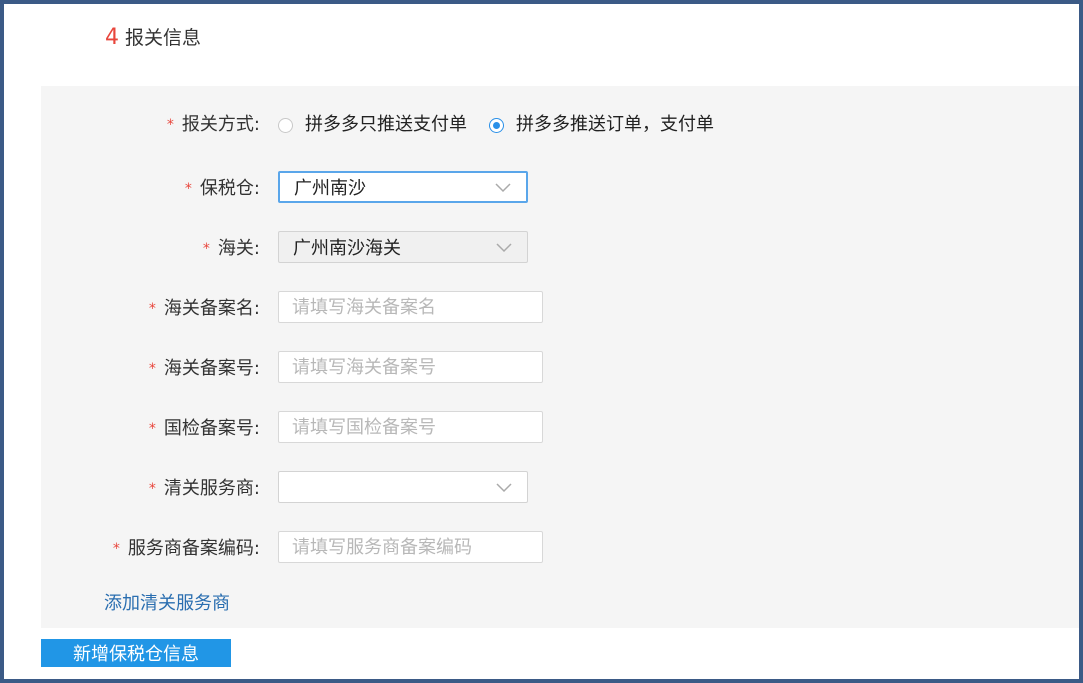  What do you see at coordinates (410, 547) in the screenshot?
I see `provider-record-code-input` at bounding box center [410, 547].